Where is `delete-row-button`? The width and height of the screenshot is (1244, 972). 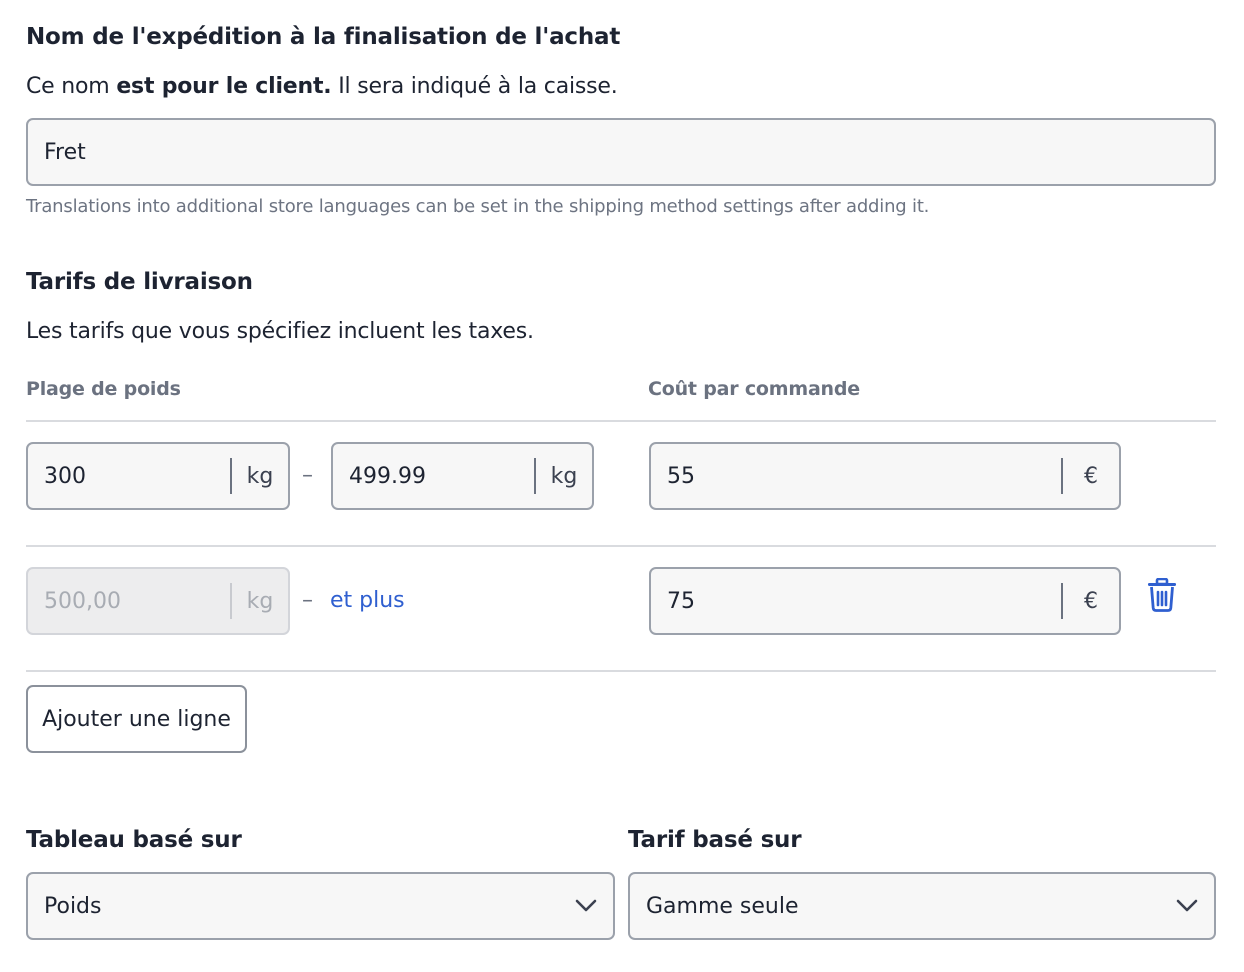 delete-row-button is located at coordinates (1162, 594).